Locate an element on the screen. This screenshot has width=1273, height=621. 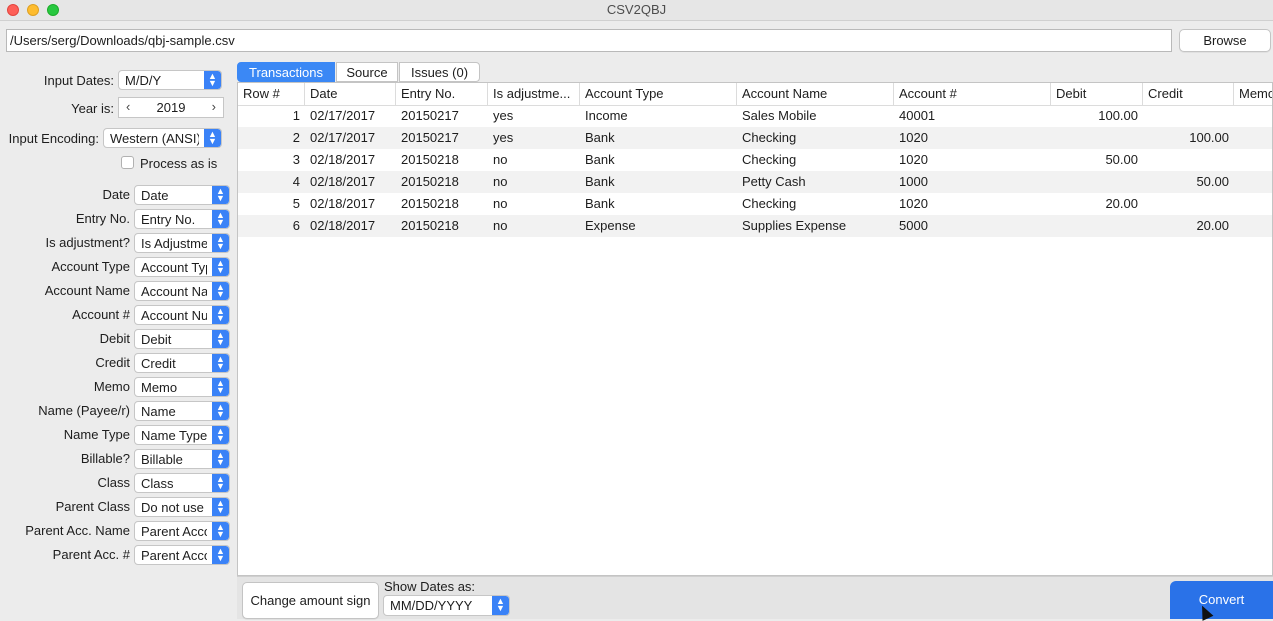
table-cell: 1 is located at coordinates (296, 115).